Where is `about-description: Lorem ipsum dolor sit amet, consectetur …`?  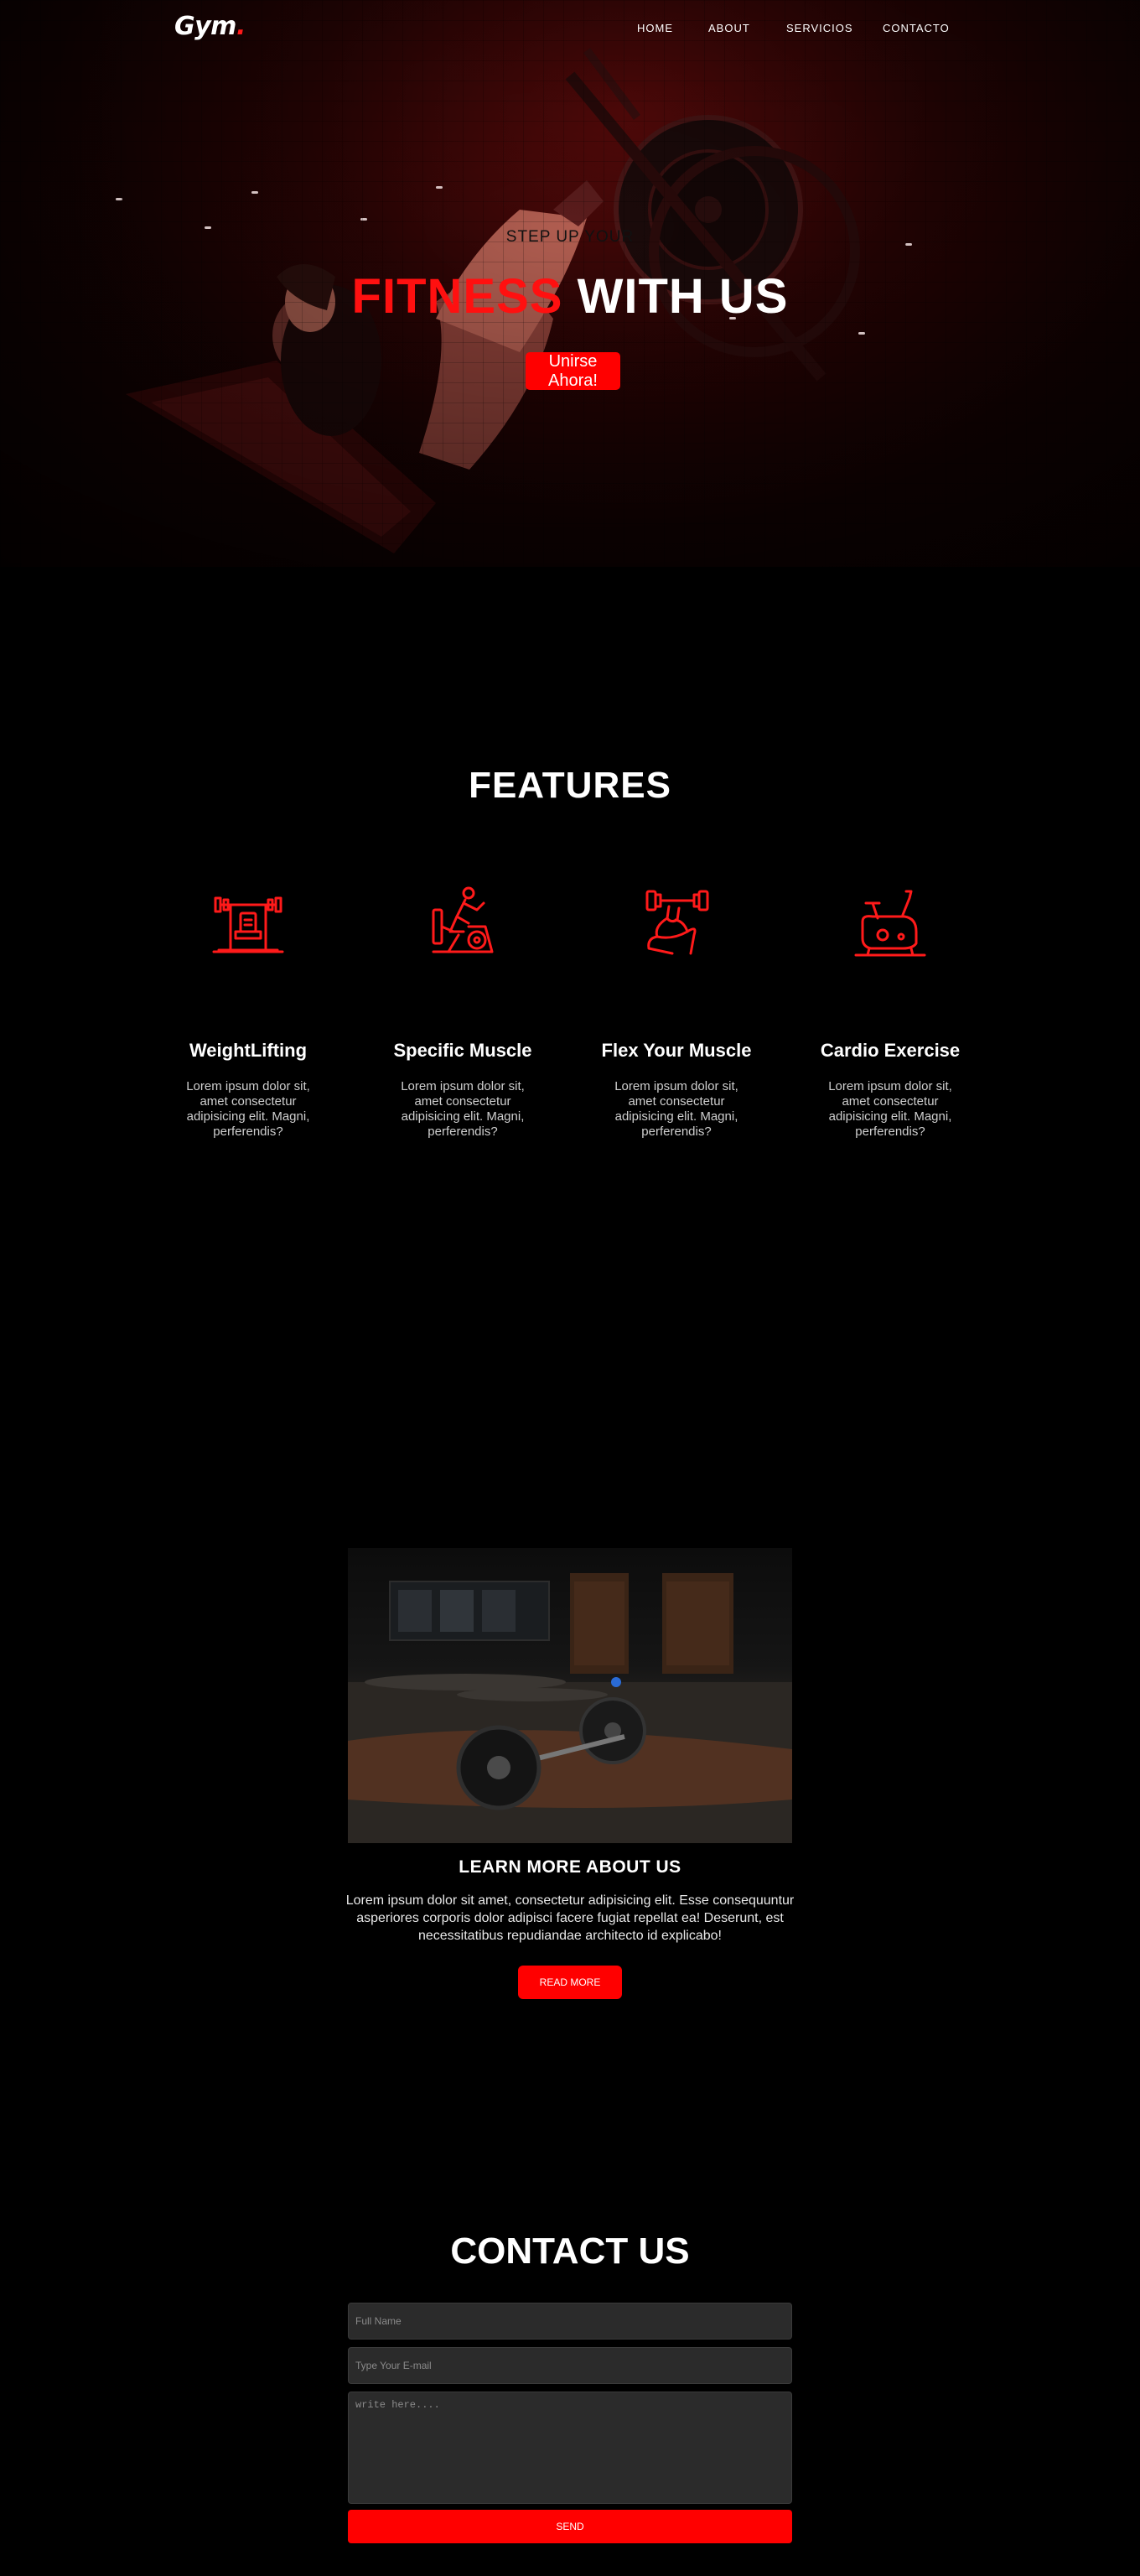 about-description: Lorem ipsum dolor sit amet, consectetur … is located at coordinates (570, 1918).